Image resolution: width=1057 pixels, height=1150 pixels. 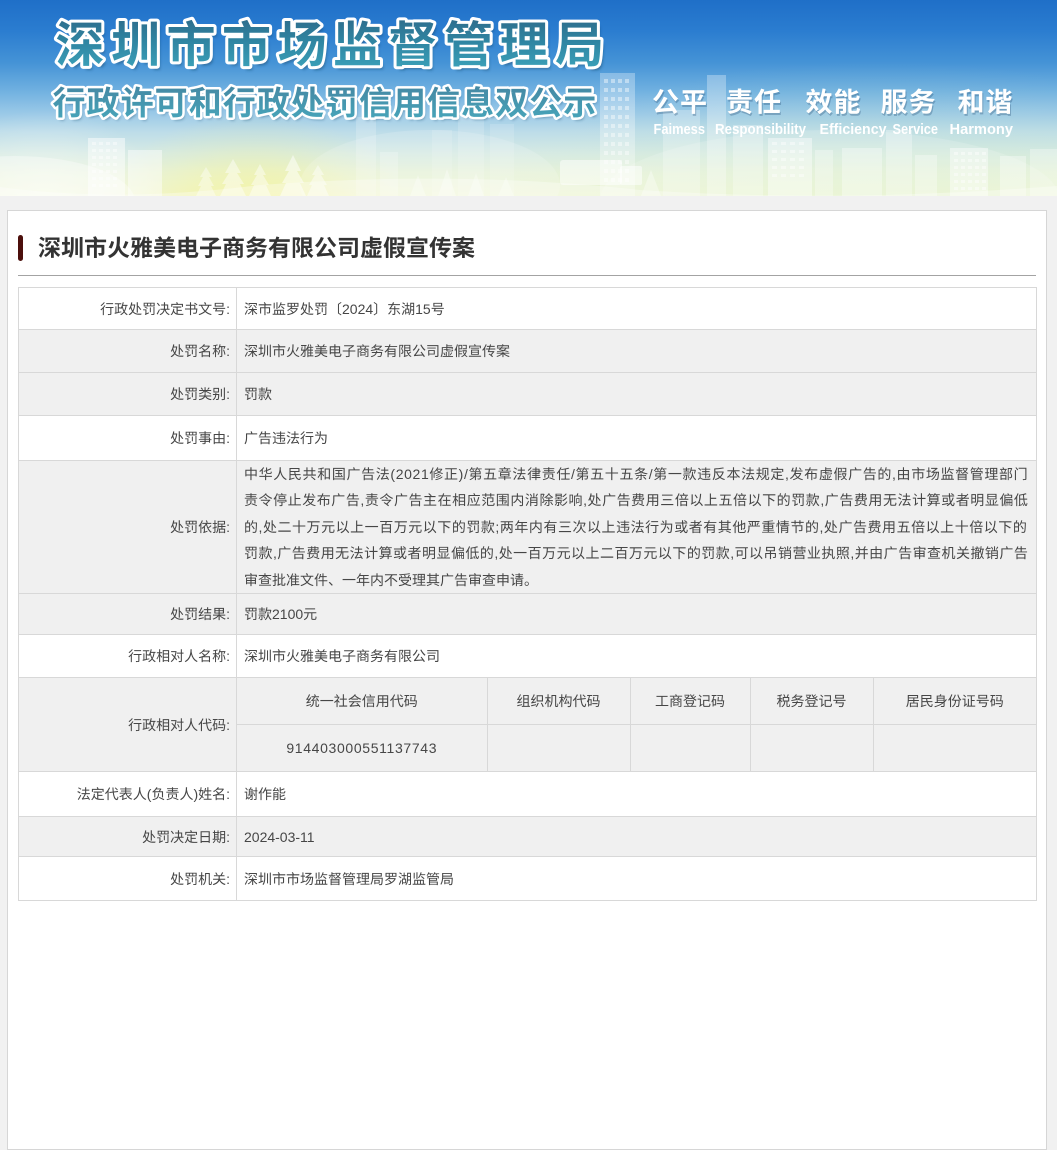 What do you see at coordinates (760, 130) in the screenshot?
I see `svg-text: Responsibility` at bounding box center [760, 130].